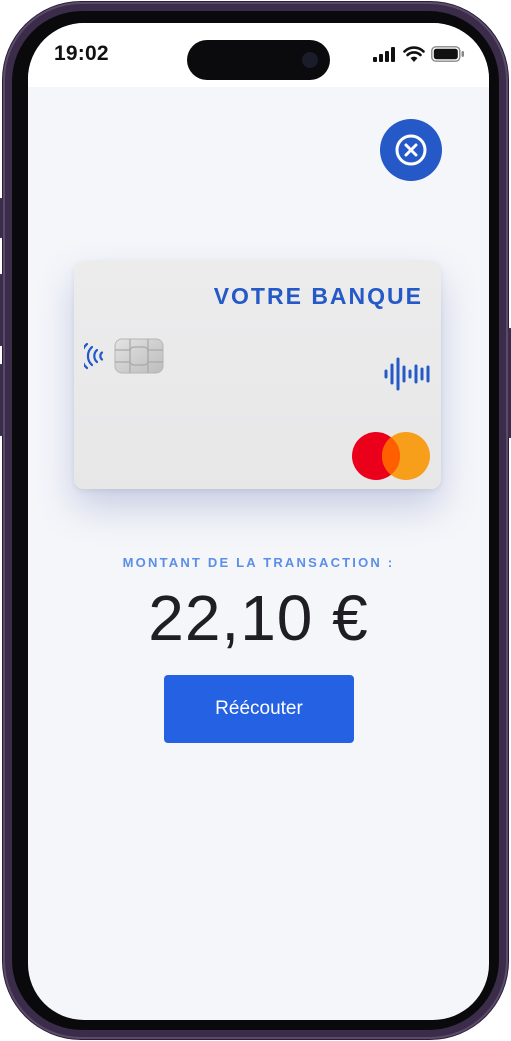 This screenshot has width=511, height=1041. Describe the element at coordinates (407, 374) in the screenshot. I see `sound-wave-icon` at that location.